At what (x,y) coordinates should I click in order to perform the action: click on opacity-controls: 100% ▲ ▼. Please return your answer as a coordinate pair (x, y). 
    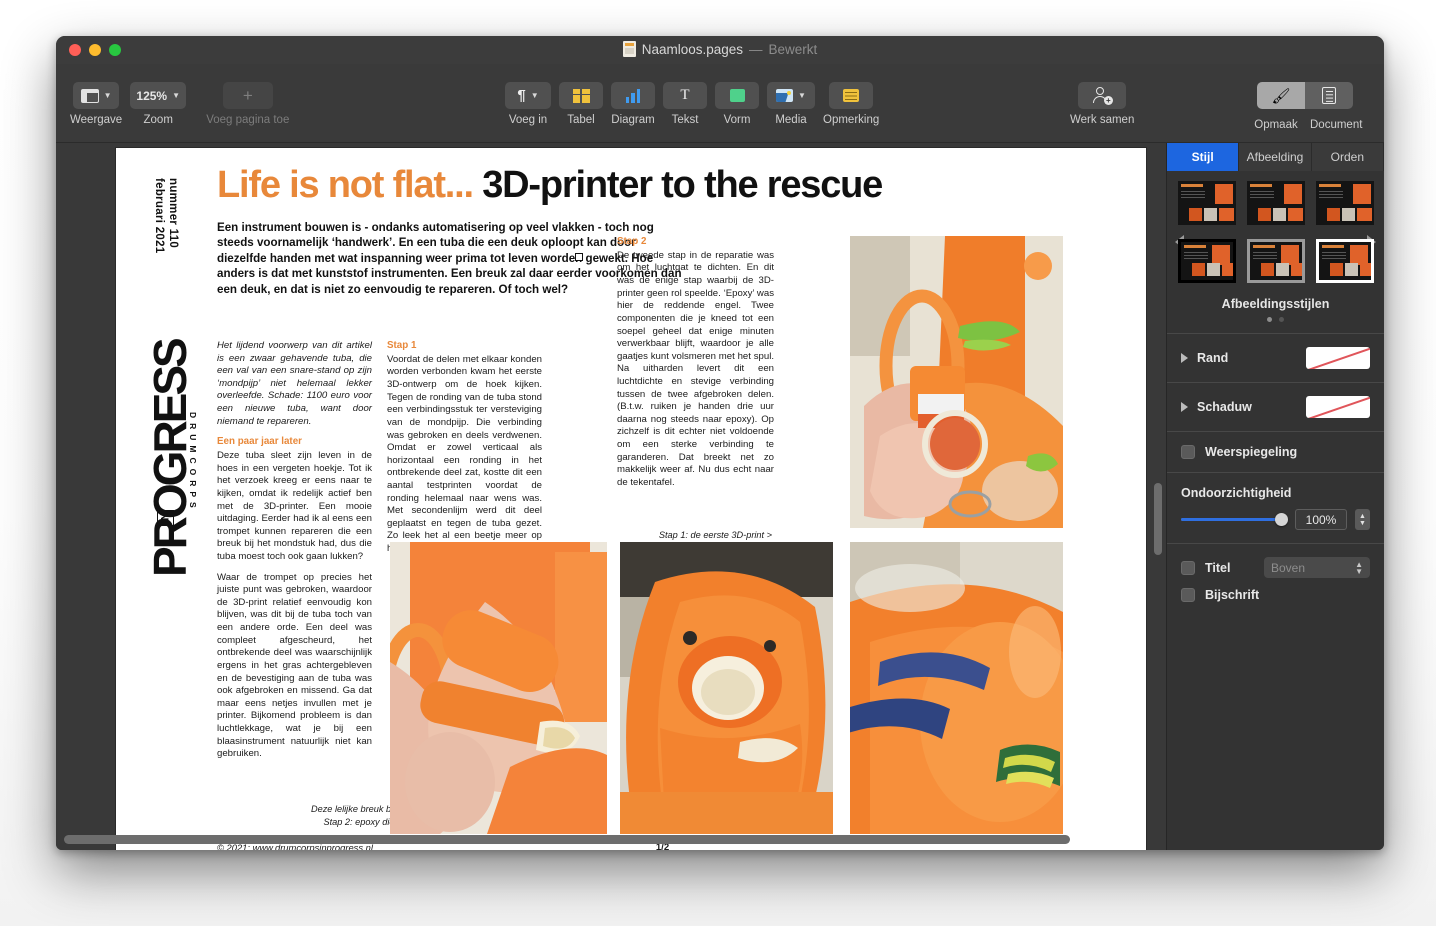
    Looking at the image, I should click on (1275, 519).